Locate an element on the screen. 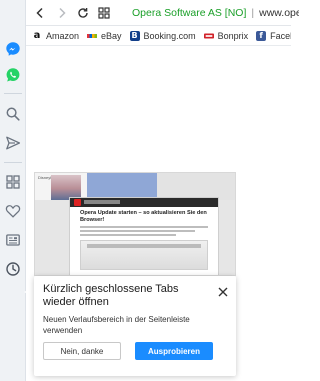 Image resolution: width=320 pixels, height=381 pixels. address-bar: Opera Software AS [NO] | www.opera. is located at coordinates (213, 13).